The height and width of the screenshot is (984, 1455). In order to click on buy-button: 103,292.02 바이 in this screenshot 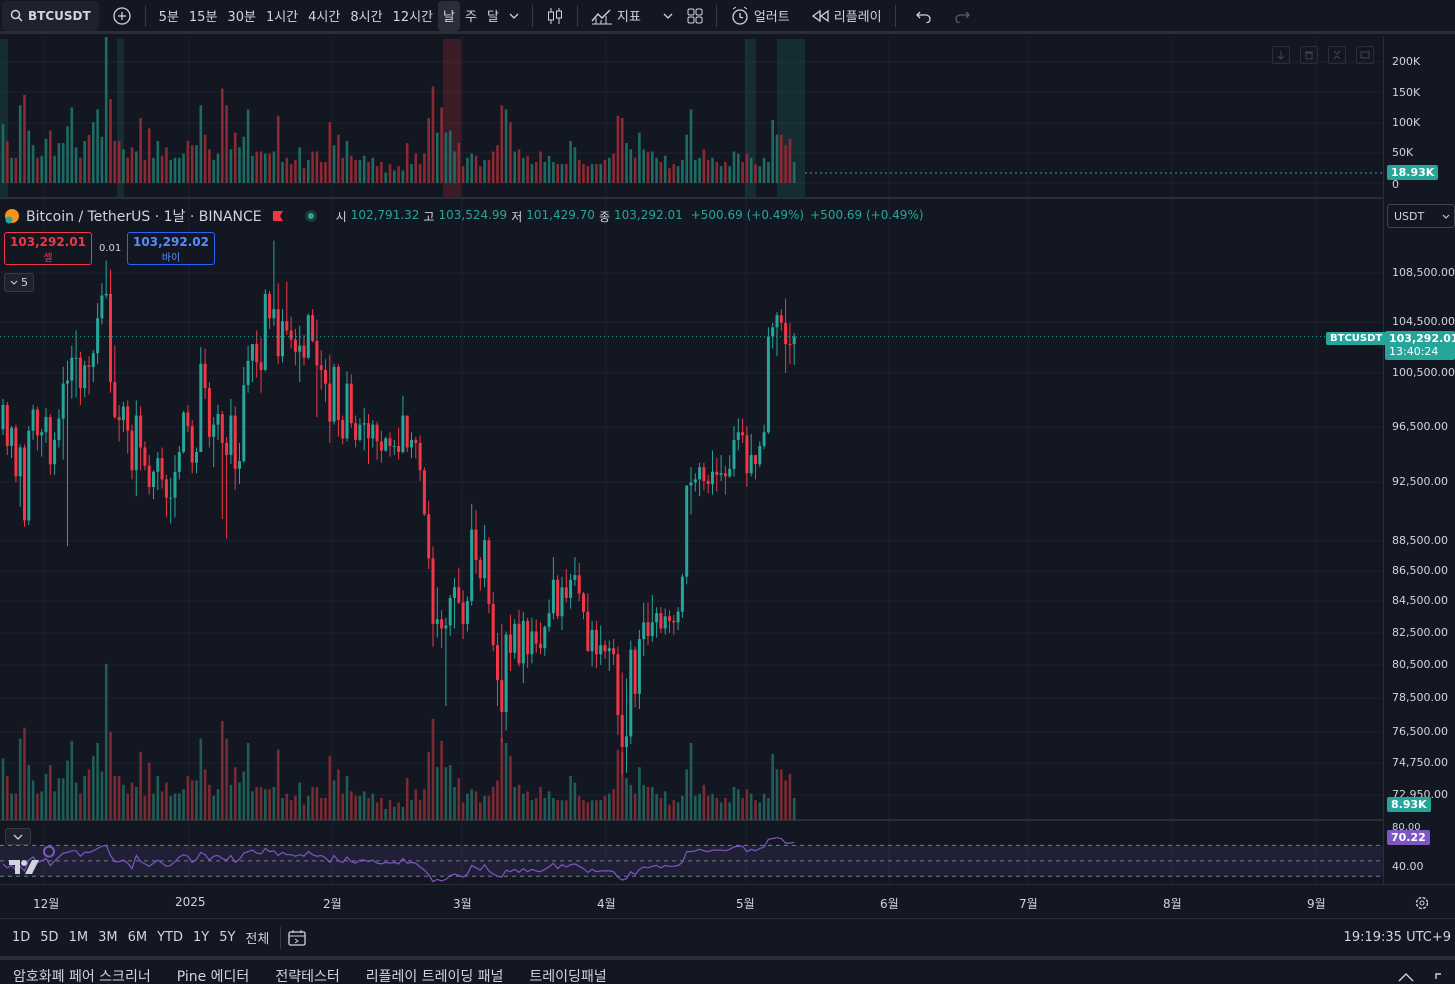, I will do `click(171, 248)`.